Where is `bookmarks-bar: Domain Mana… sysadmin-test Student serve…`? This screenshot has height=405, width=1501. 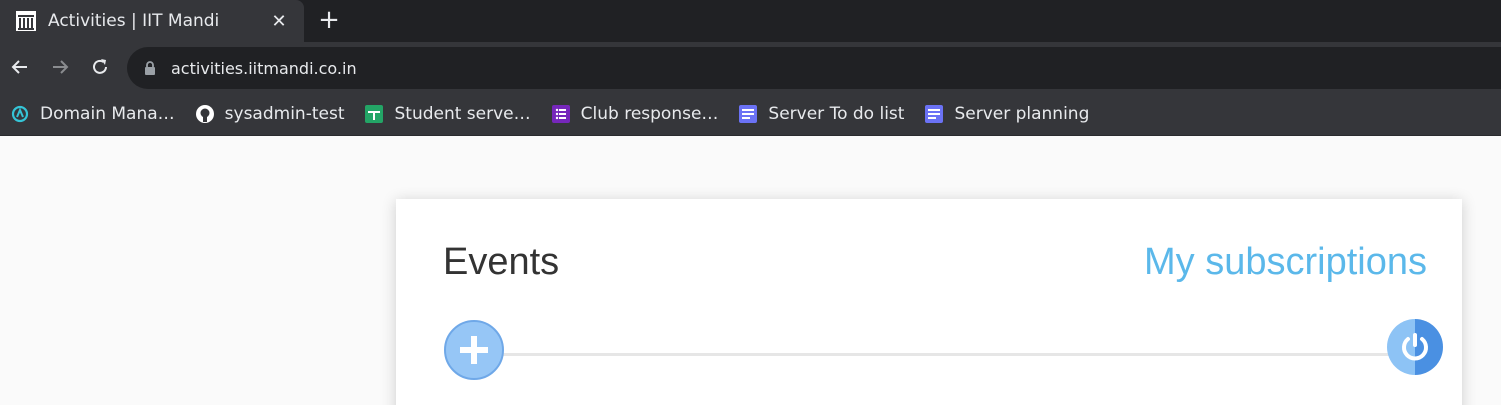 bookmarks-bar: Domain Mana… sysadmin-test Student serve… is located at coordinates (750, 114).